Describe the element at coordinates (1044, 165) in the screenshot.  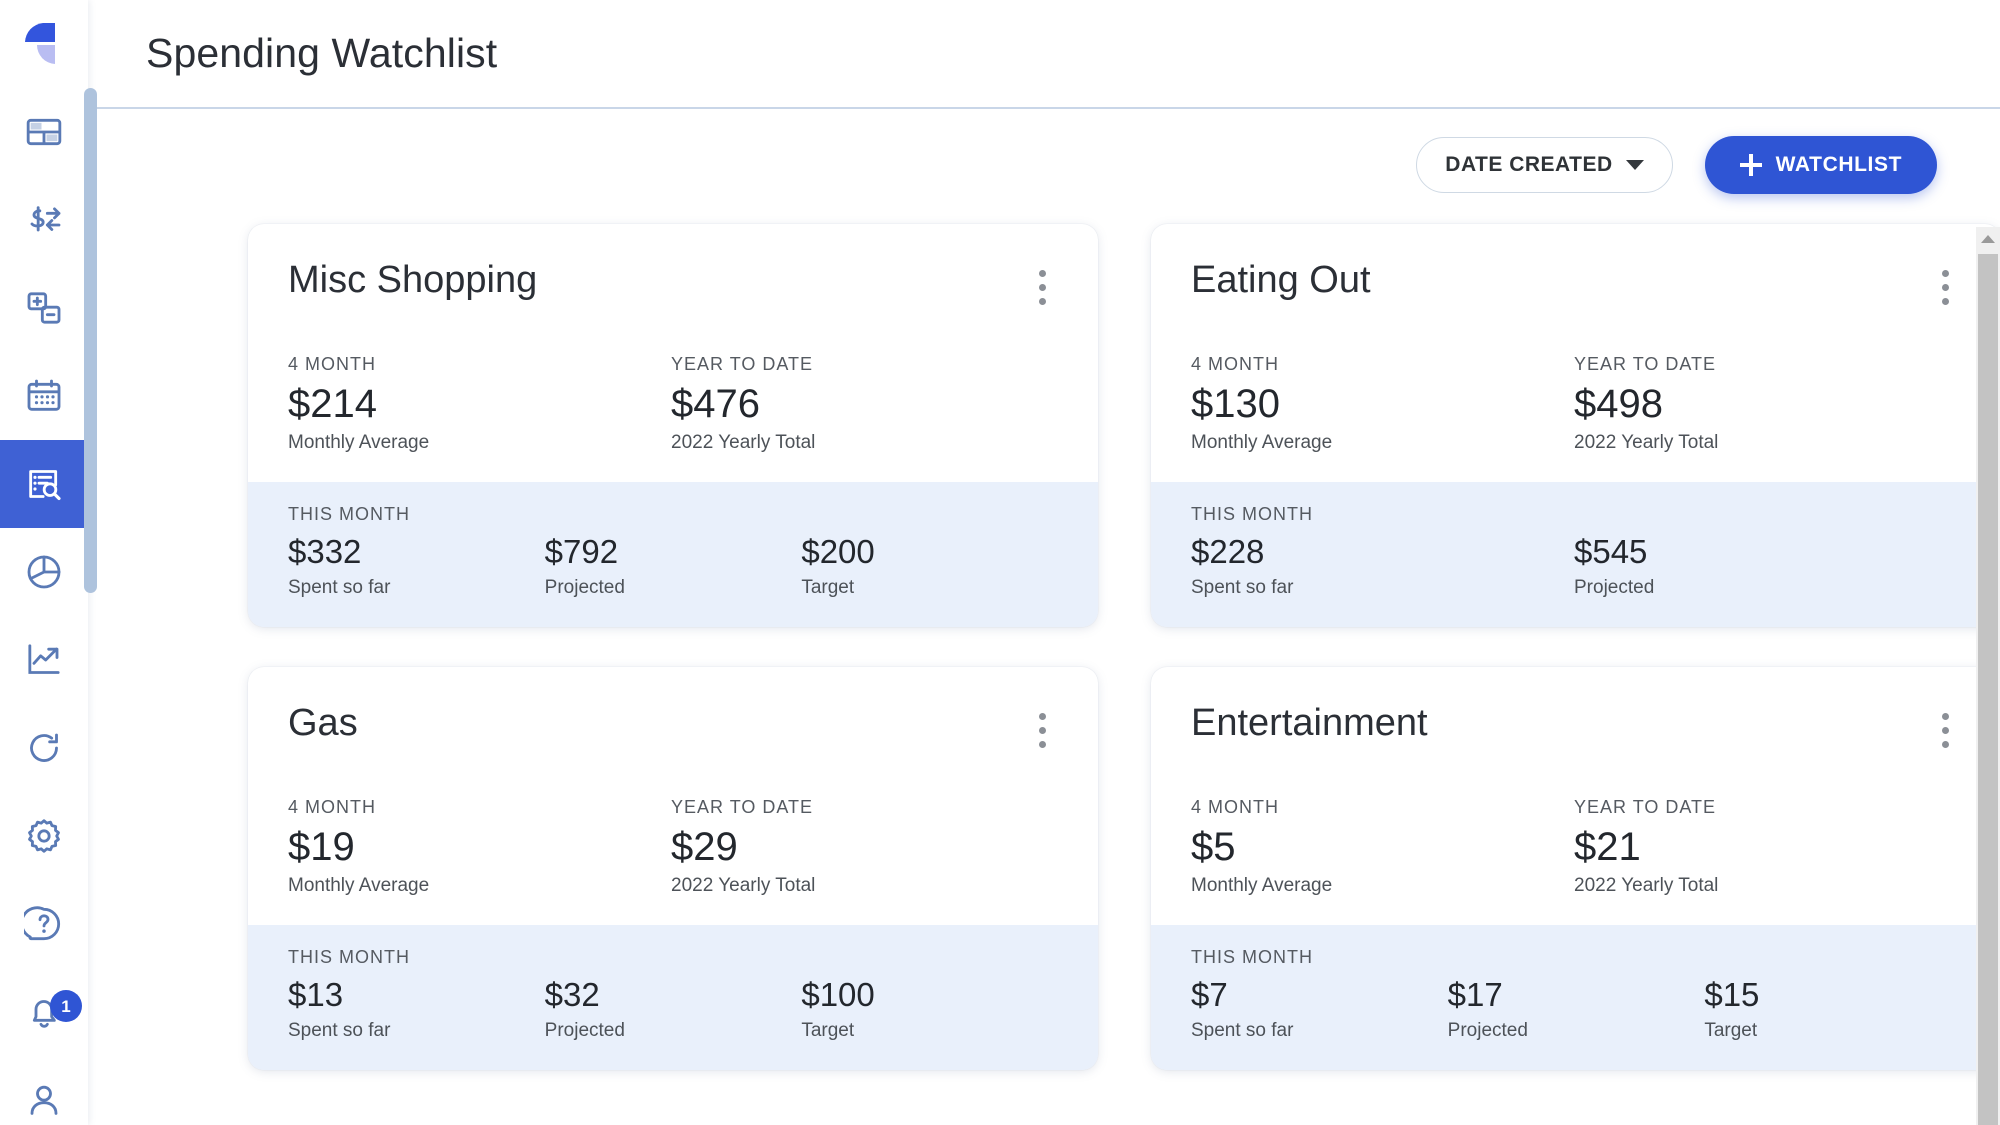
I see `toolbar: DATE CREATED WATCHLIST` at that location.